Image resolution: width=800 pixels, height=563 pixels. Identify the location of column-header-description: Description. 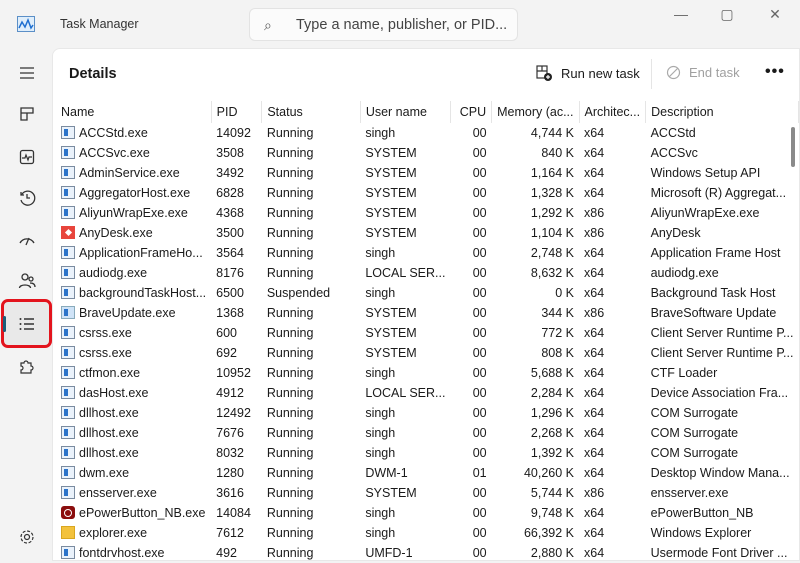
(722, 112).